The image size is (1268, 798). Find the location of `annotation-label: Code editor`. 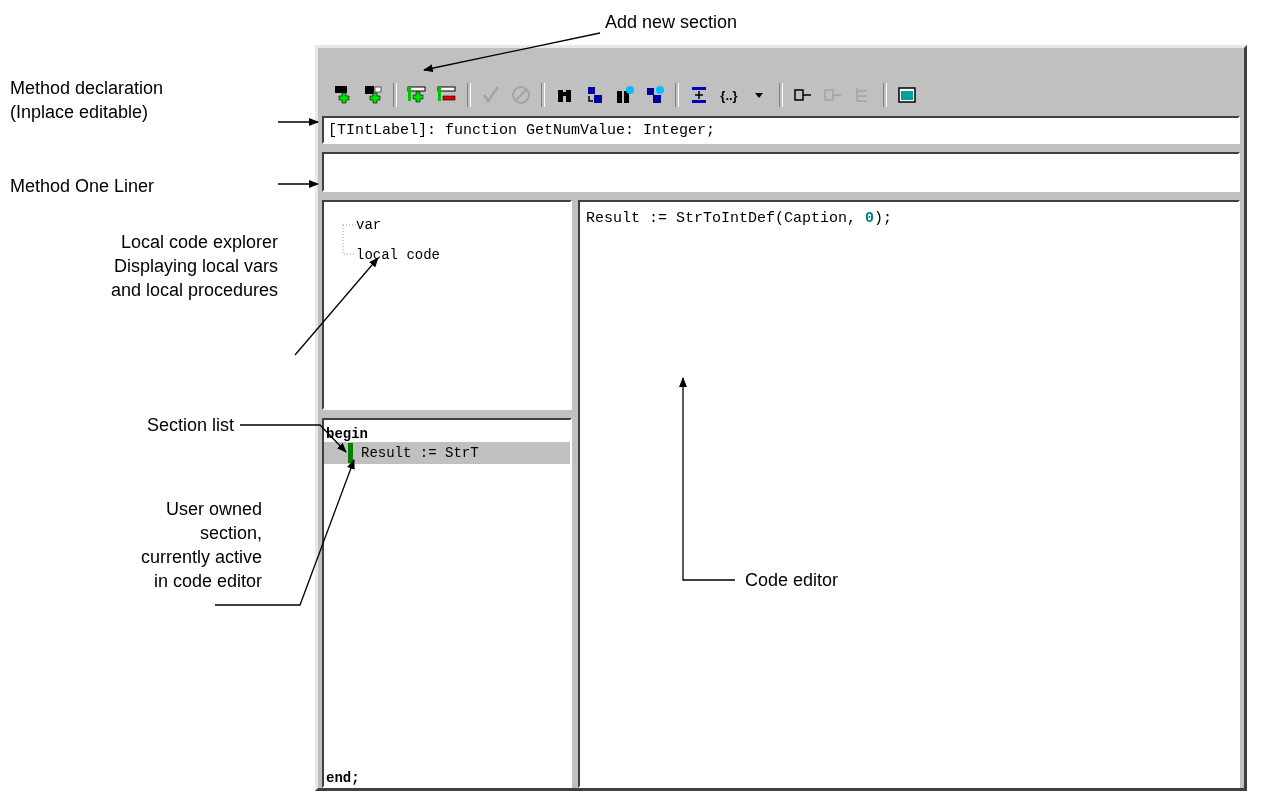

annotation-label: Code editor is located at coordinates (792, 580).